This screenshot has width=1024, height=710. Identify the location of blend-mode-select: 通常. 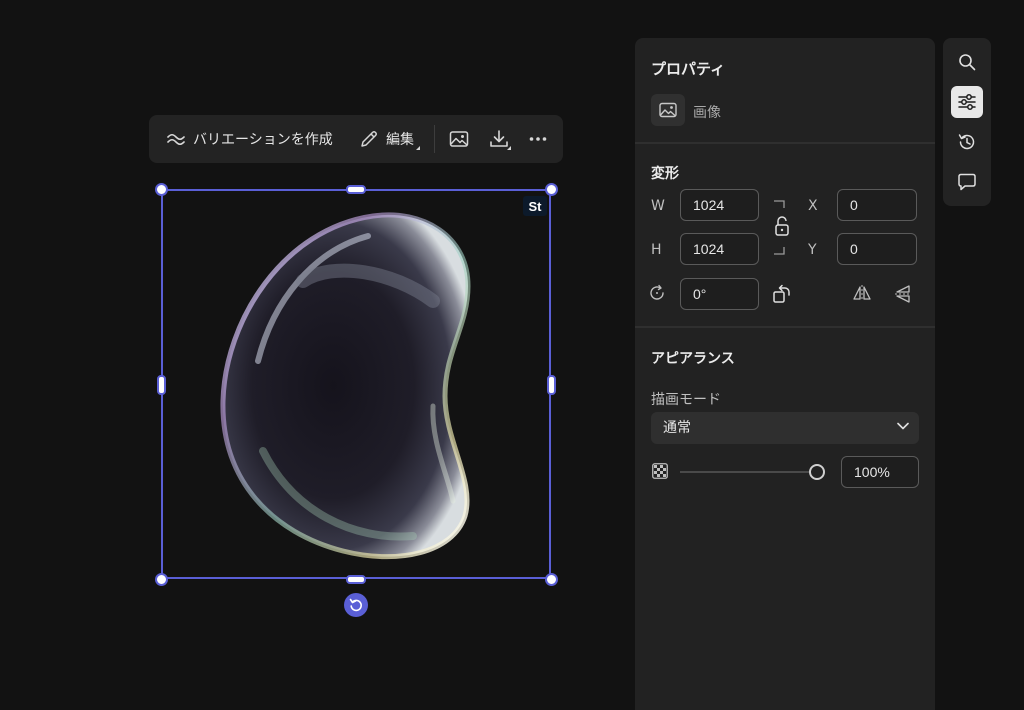
(785, 428).